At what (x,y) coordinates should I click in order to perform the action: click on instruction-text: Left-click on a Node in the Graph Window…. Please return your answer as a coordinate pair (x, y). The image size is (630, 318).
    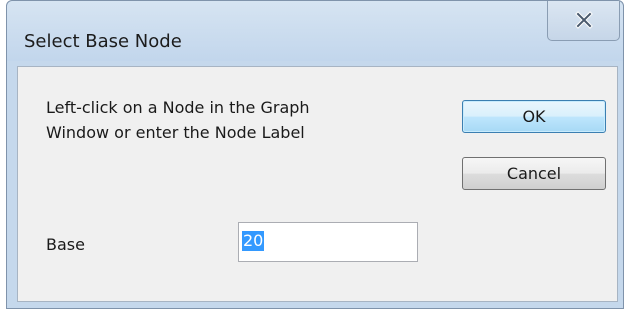
    Looking at the image, I should click on (178, 120).